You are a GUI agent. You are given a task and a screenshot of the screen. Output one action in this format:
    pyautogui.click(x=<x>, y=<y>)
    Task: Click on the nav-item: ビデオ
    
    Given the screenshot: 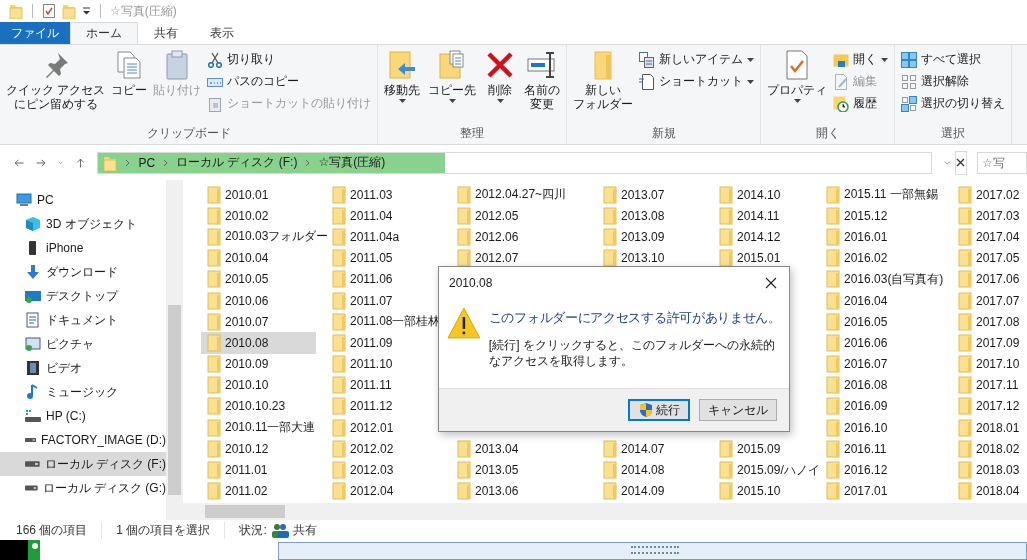 What is the action you would take?
    pyautogui.click(x=83, y=368)
    